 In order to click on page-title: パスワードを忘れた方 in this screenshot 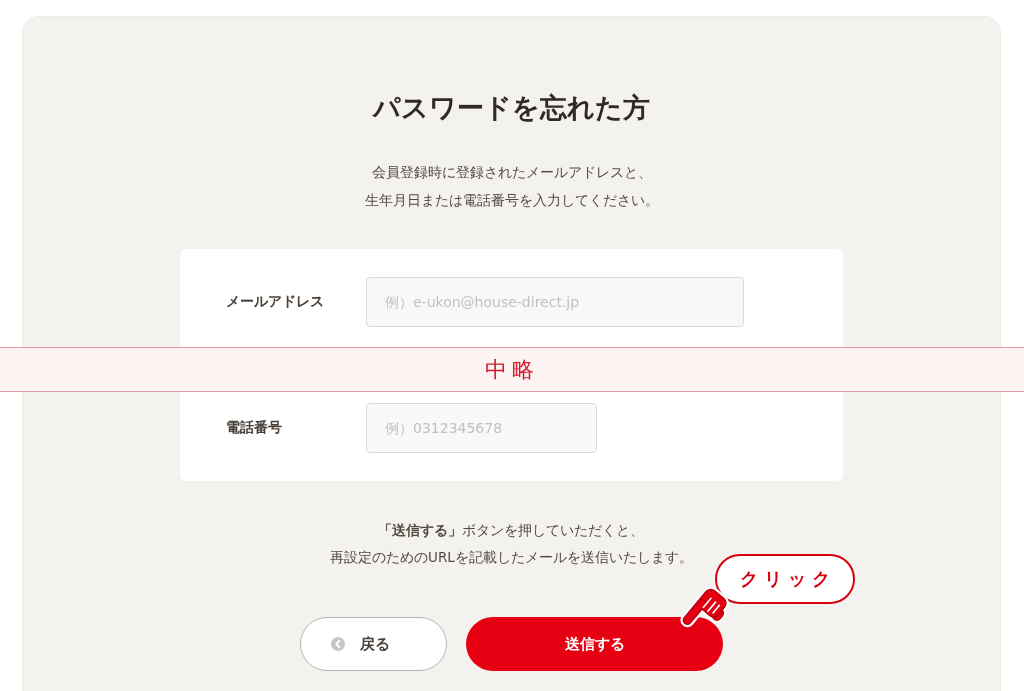, I will do `click(511, 108)`.